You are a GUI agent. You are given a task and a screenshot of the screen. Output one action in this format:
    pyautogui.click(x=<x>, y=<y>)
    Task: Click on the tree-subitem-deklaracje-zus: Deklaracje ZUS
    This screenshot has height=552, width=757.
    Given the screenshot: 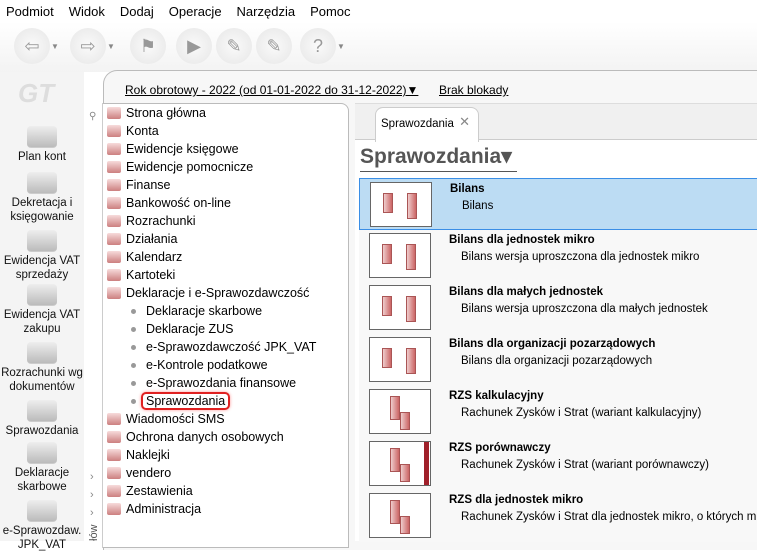 What is the action you would take?
    pyautogui.click(x=182, y=329)
    